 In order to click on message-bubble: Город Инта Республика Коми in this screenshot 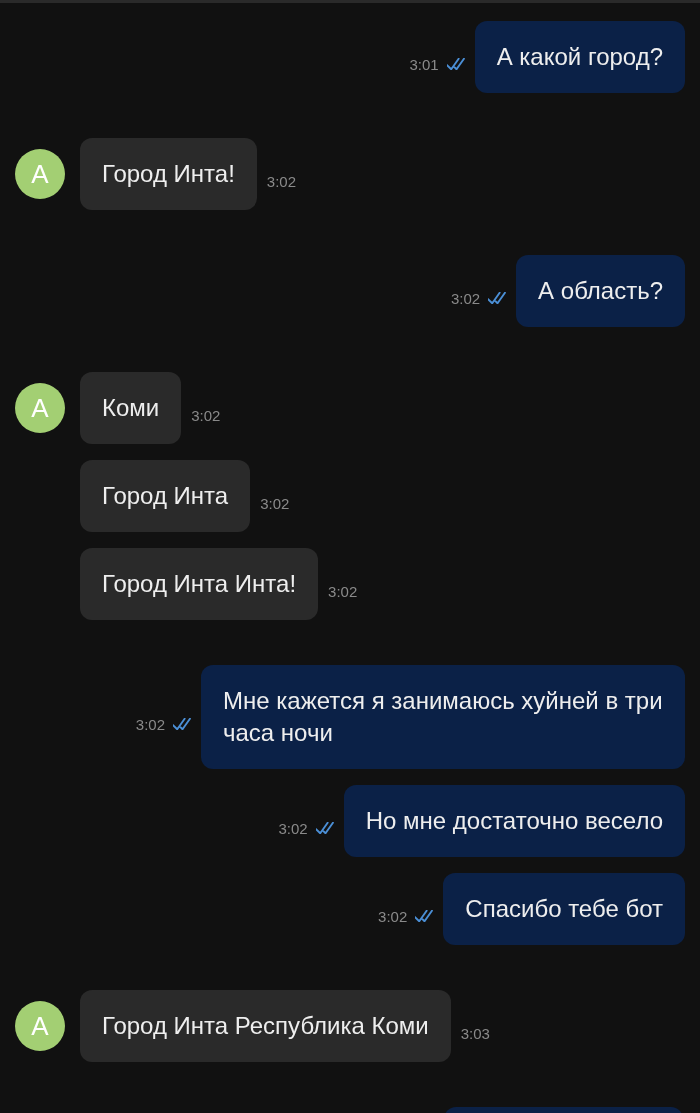, I will do `click(265, 1026)`.